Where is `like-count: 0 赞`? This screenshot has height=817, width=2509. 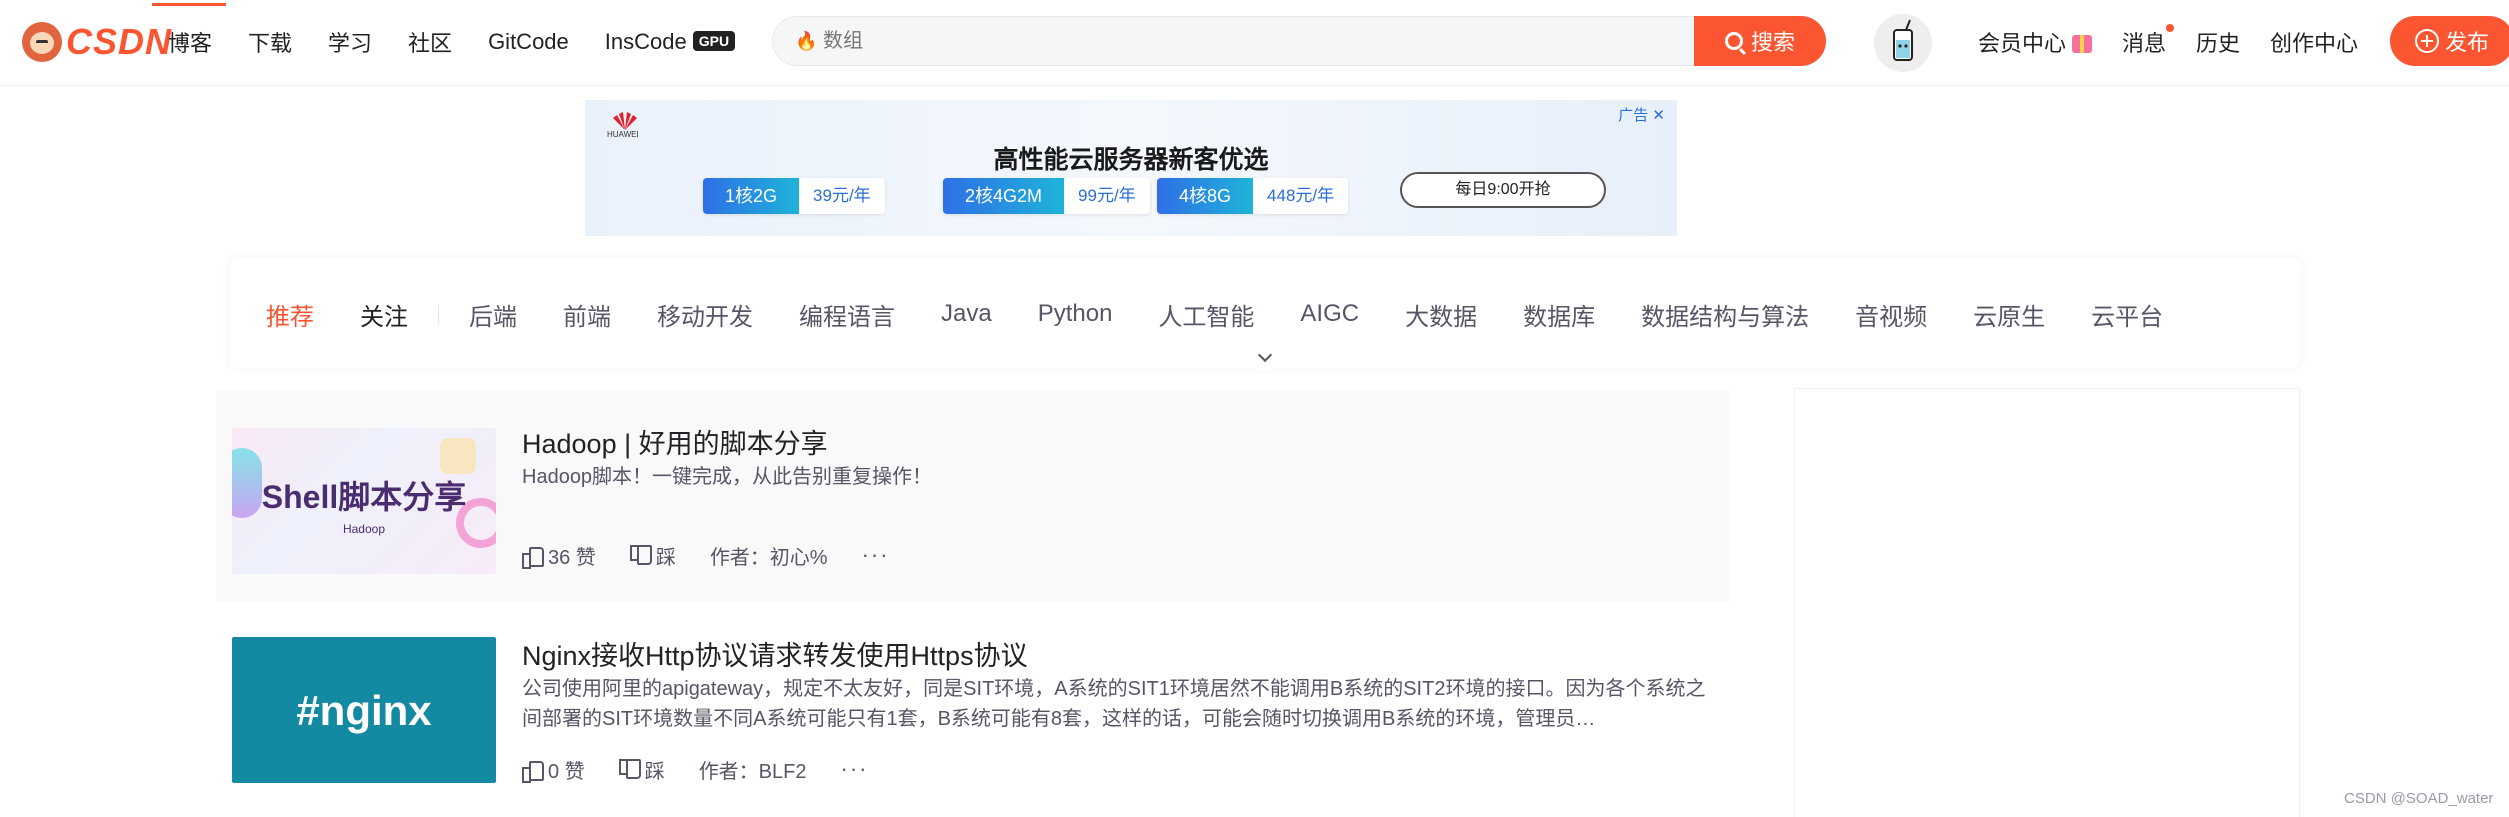 like-count: 0 赞 is located at coordinates (566, 771).